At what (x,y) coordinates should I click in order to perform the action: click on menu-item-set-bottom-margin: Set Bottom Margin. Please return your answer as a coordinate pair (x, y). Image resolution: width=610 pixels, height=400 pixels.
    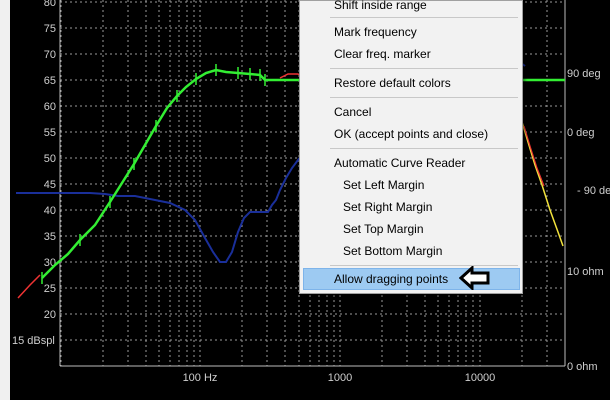
    Looking at the image, I should click on (392, 251).